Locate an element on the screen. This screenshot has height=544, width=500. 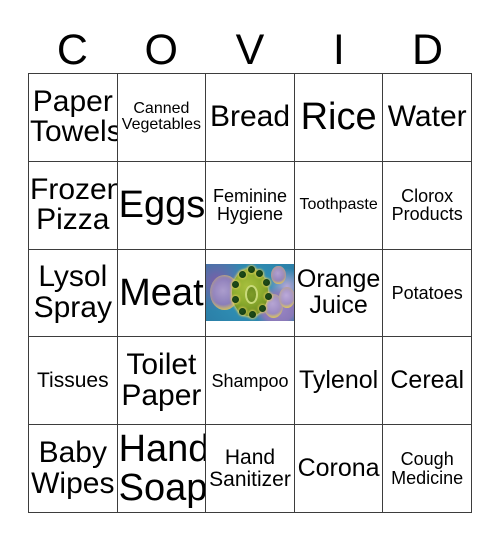
bingo-cell-label: Cough Medicine is located at coordinates (427, 468).